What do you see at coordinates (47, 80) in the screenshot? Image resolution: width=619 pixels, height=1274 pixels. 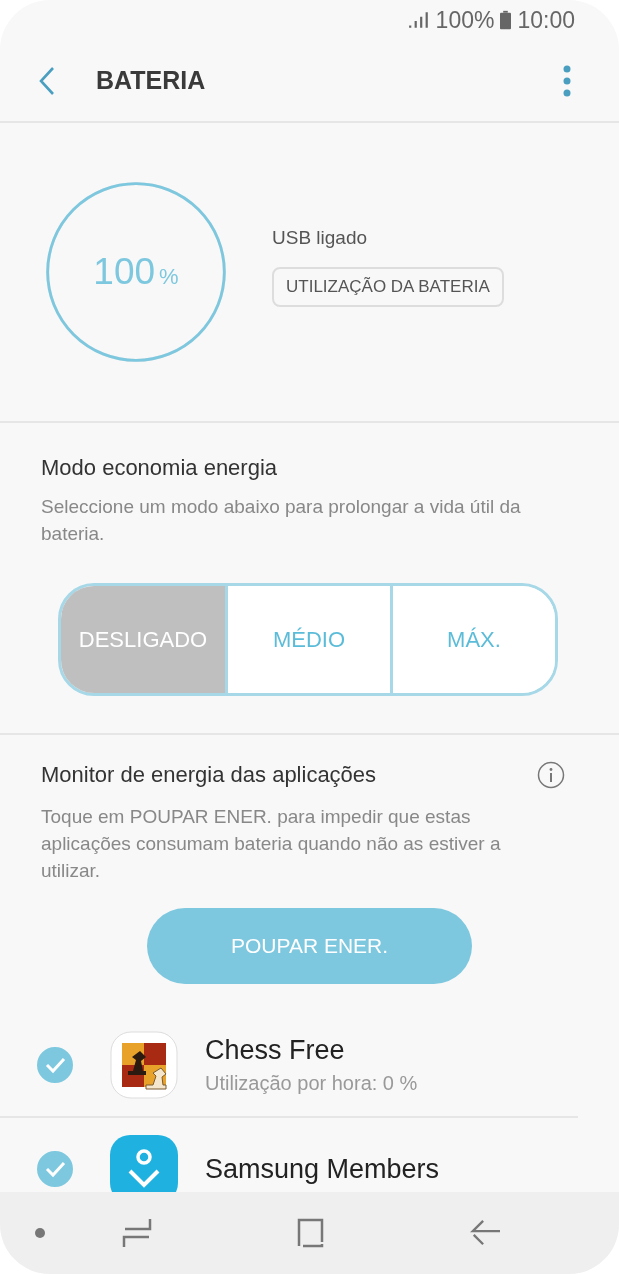 I see `back-icon` at bounding box center [47, 80].